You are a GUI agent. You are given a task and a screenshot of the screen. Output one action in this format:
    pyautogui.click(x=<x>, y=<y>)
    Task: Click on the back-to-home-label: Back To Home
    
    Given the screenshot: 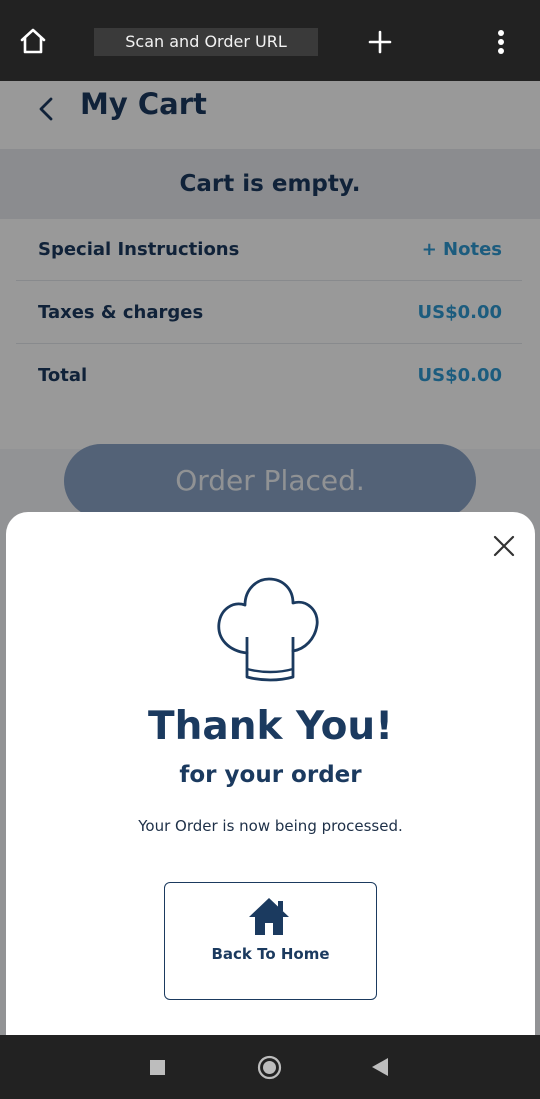 What is the action you would take?
    pyautogui.click(x=270, y=954)
    